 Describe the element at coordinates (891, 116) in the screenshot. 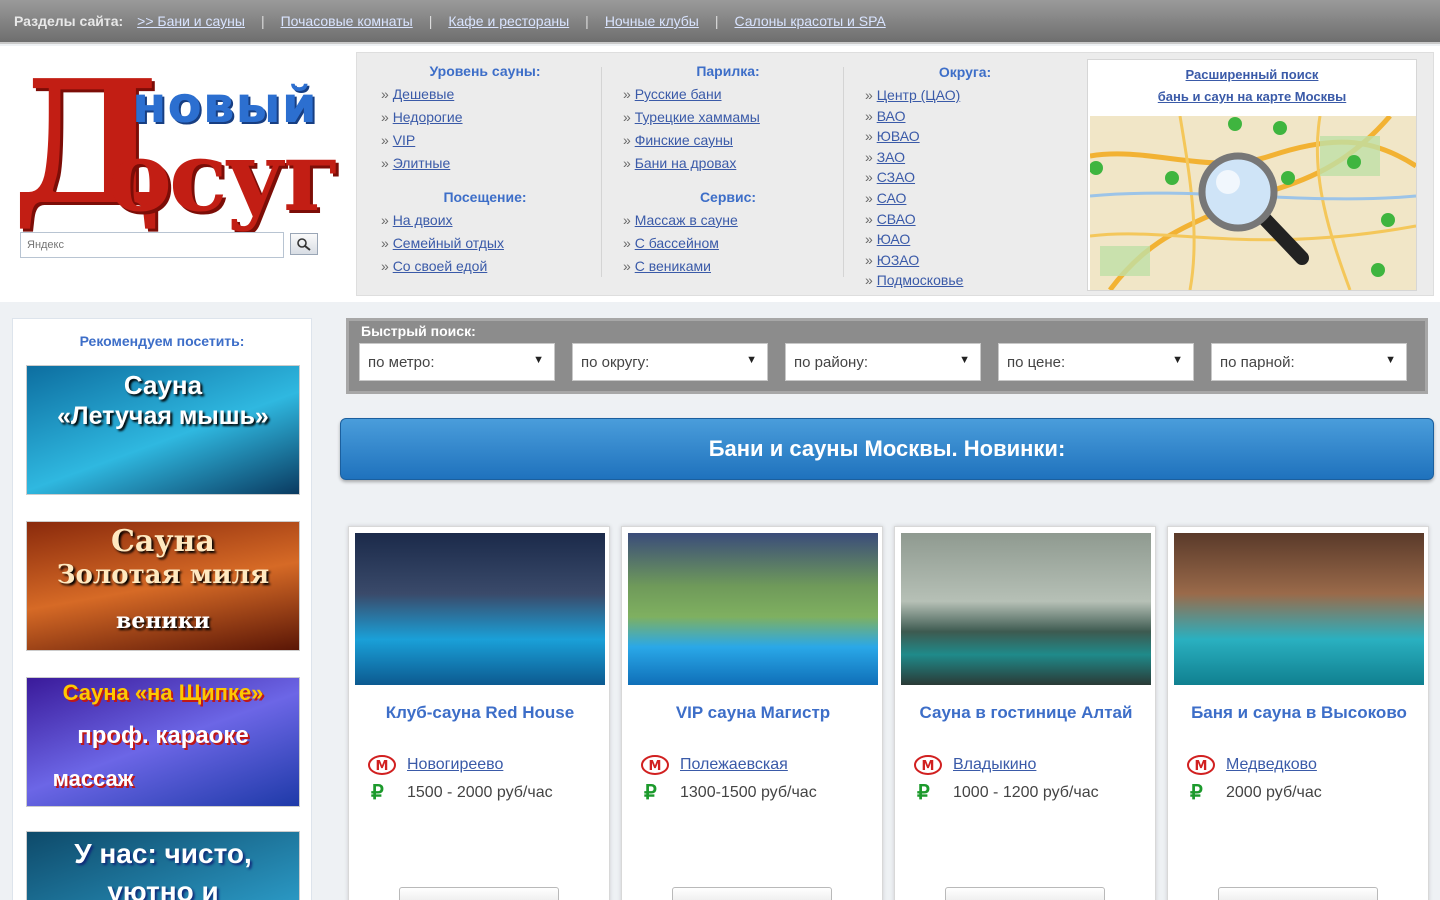

I see `menu-link: ВАО` at that location.